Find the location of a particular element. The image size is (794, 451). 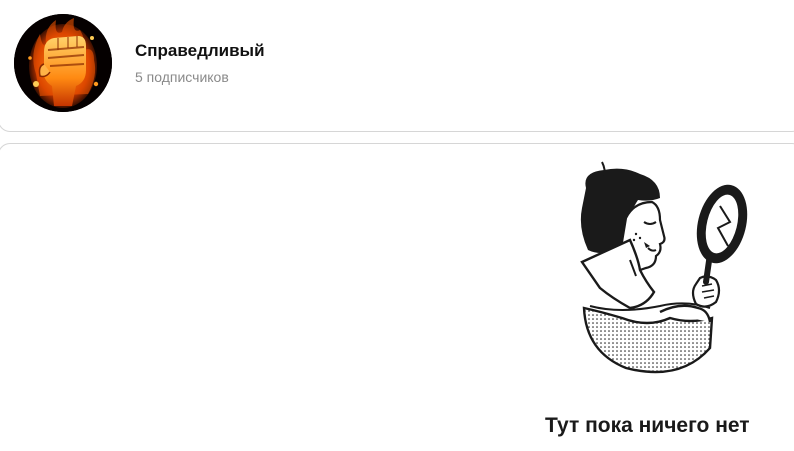

flaming-fist-icon is located at coordinates (63, 63).